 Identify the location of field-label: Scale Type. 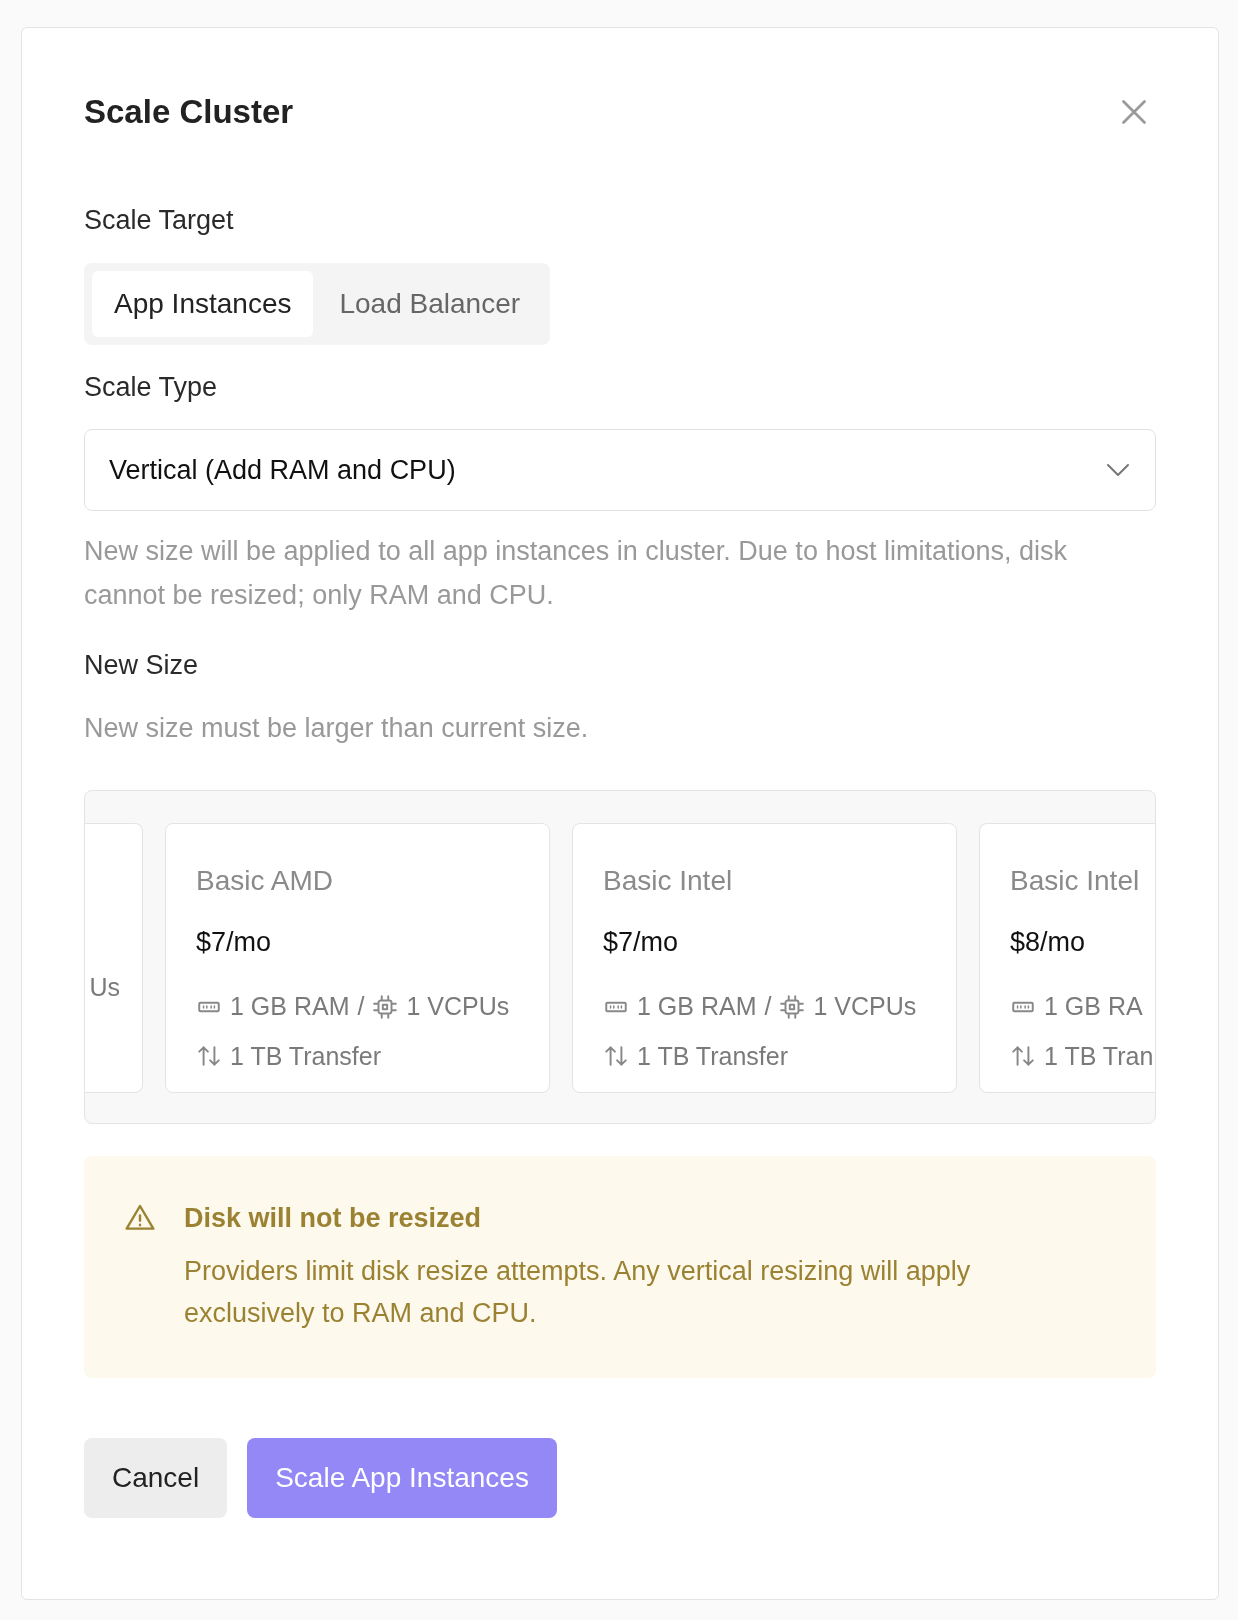
(151, 387).